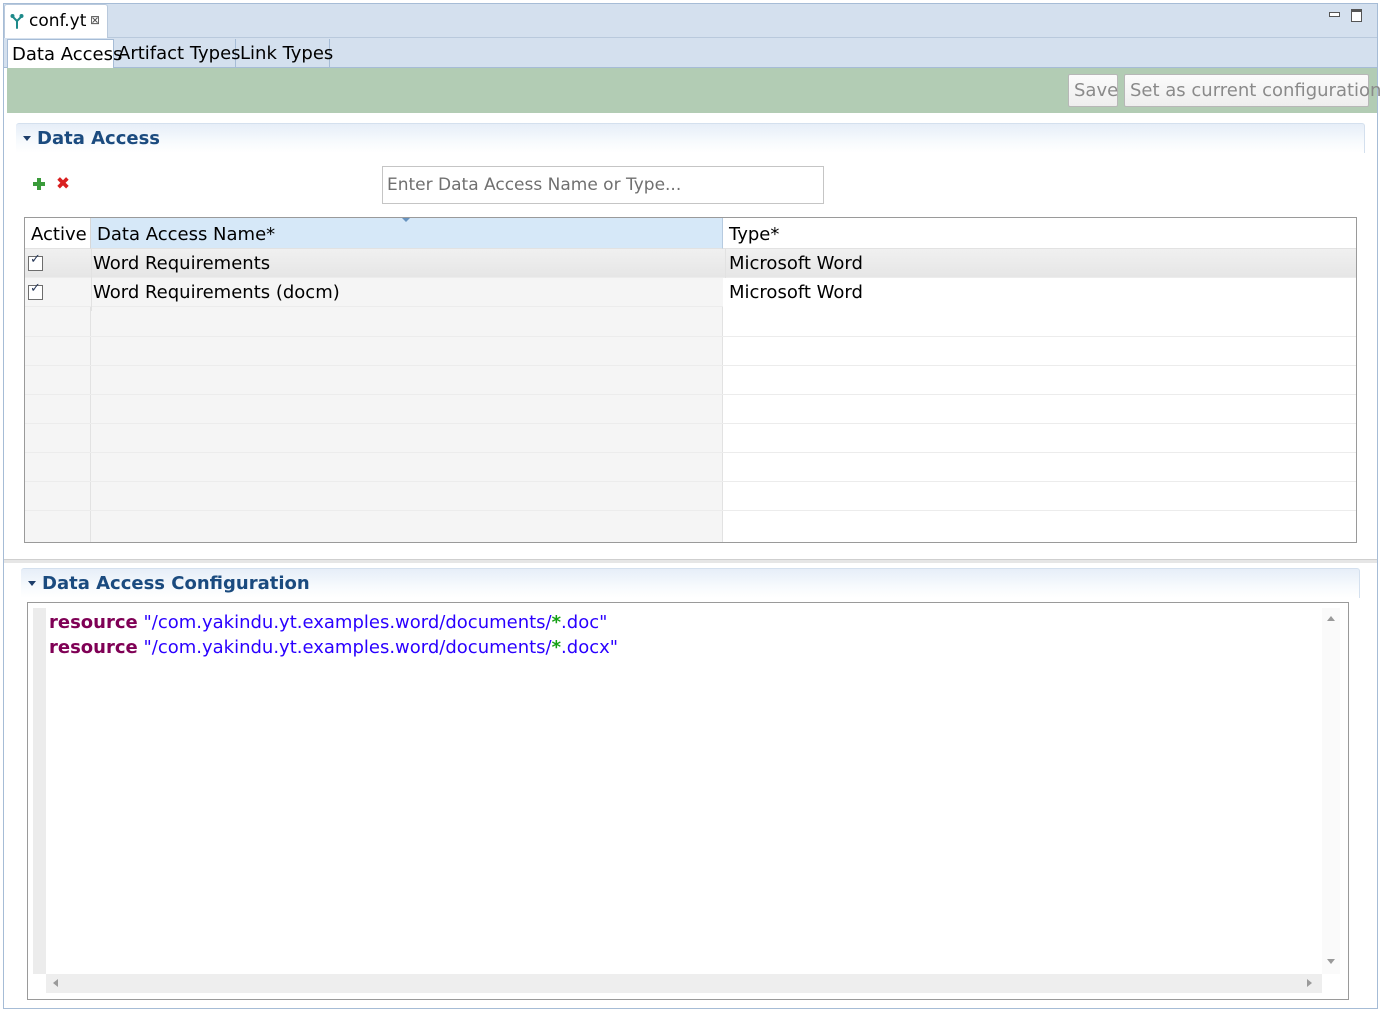 The width and height of the screenshot is (1381, 1012). What do you see at coordinates (1252, 90) in the screenshot?
I see `set-as-current-configuration-button: Set as current configuration` at bounding box center [1252, 90].